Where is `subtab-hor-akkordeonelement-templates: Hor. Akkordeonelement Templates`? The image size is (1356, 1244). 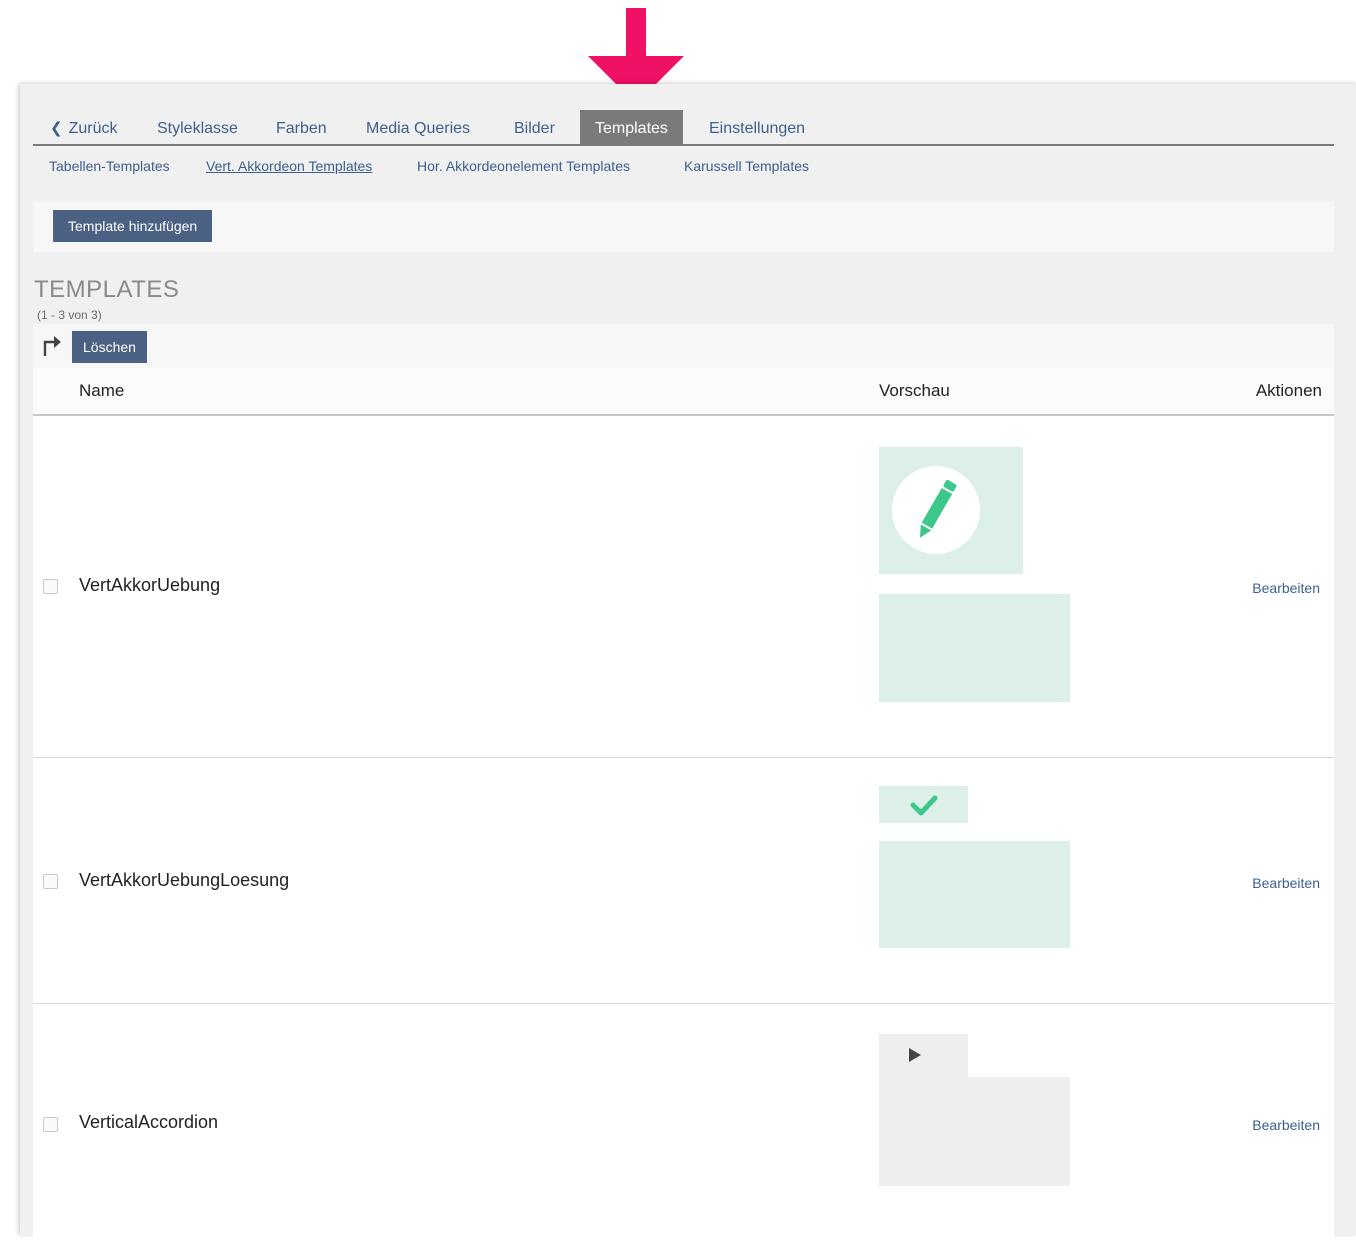 subtab-hor-akkordeonelement-templates: Hor. Akkordeonelement Templates is located at coordinates (523, 166).